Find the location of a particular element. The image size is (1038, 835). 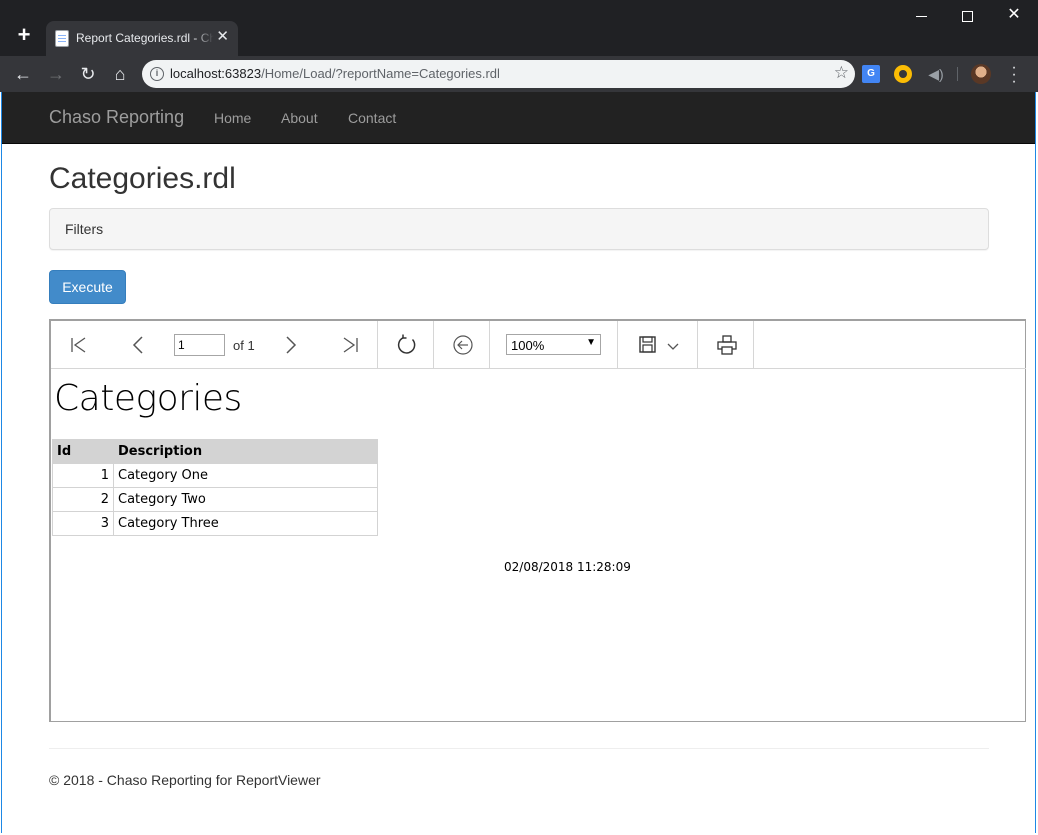

back-icon: ← is located at coordinates (23, 74).